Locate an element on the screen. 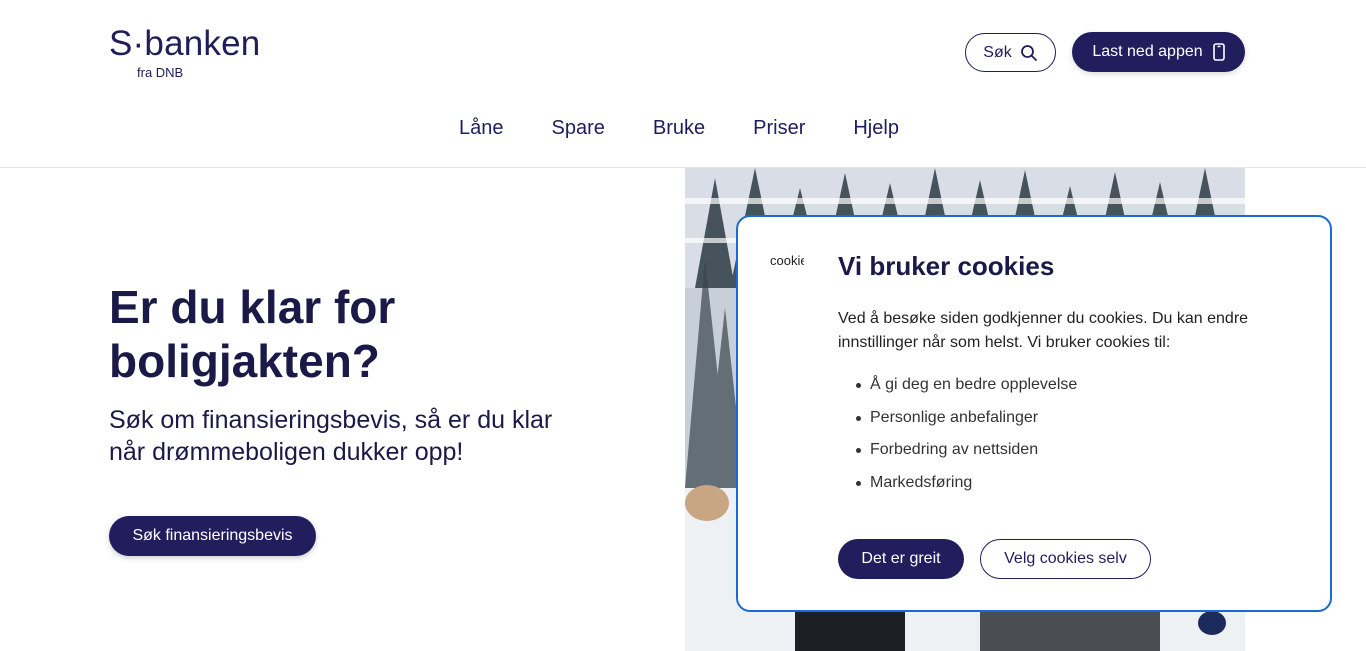  download-app-button: Last ned appen is located at coordinates (1158, 52).